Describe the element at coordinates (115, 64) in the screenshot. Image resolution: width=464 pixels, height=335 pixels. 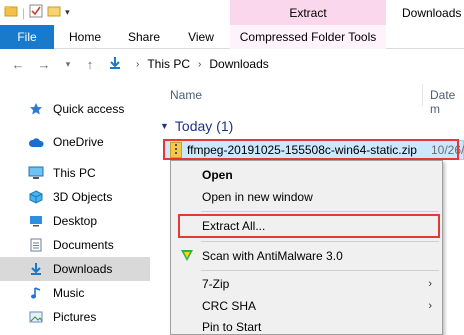
I see `downloads-location-icon` at that location.